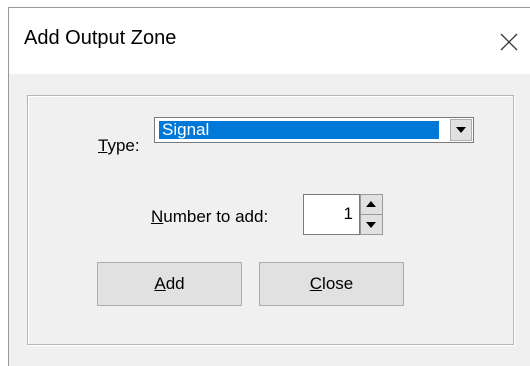 The height and width of the screenshot is (366, 530). I want to click on add-button: Add, so click(169, 284).